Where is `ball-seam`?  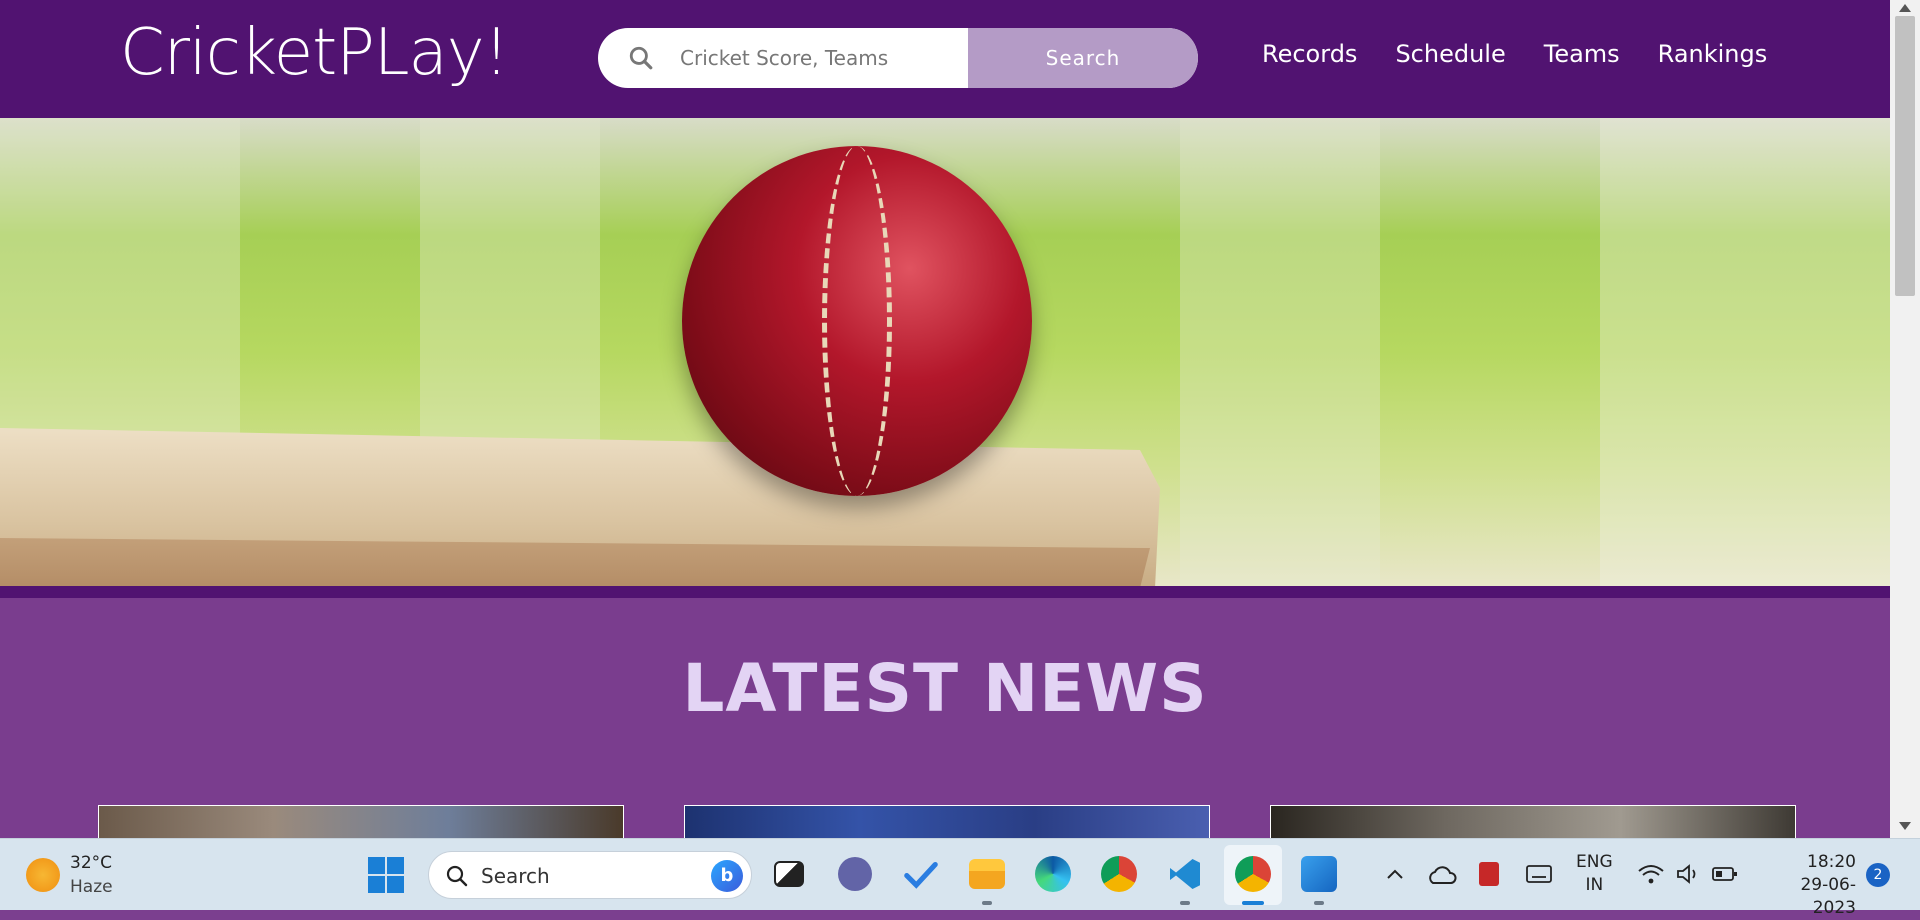 ball-seam is located at coordinates (857, 321).